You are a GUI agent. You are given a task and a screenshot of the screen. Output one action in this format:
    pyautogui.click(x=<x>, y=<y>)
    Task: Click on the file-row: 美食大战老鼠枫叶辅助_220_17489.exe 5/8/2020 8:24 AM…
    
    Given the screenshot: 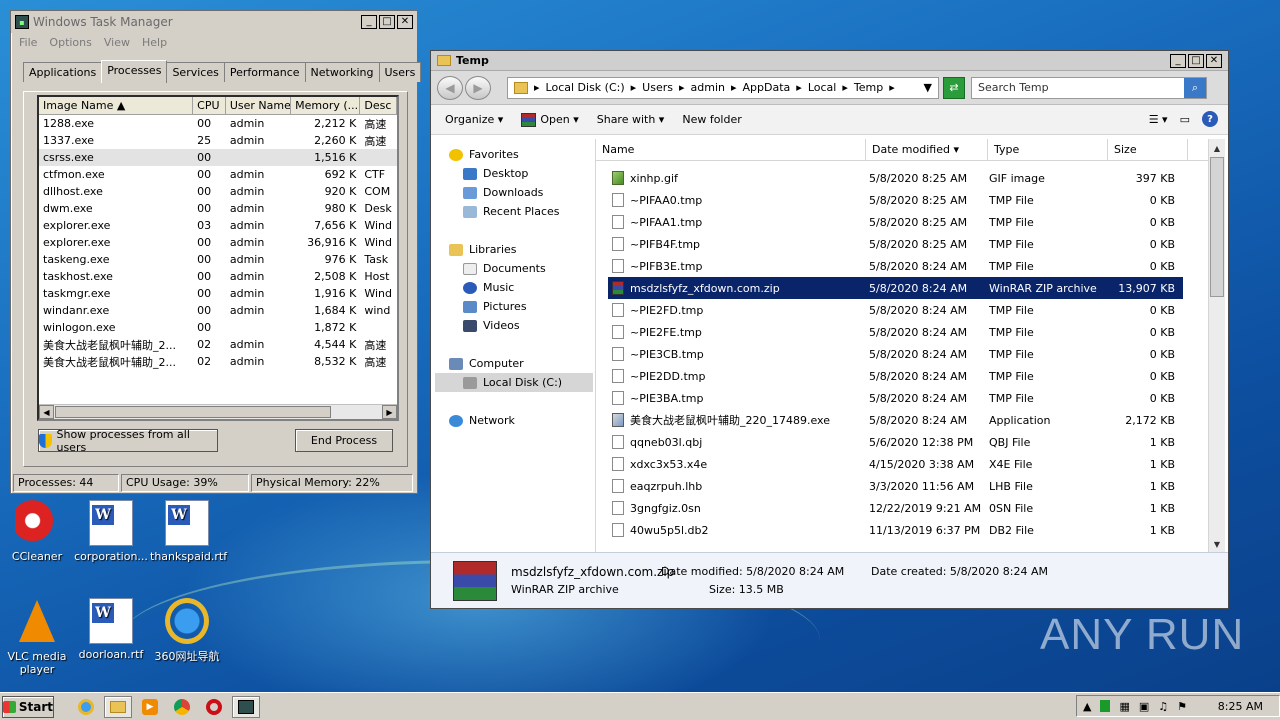 What is the action you would take?
    pyautogui.click(x=895, y=420)
    